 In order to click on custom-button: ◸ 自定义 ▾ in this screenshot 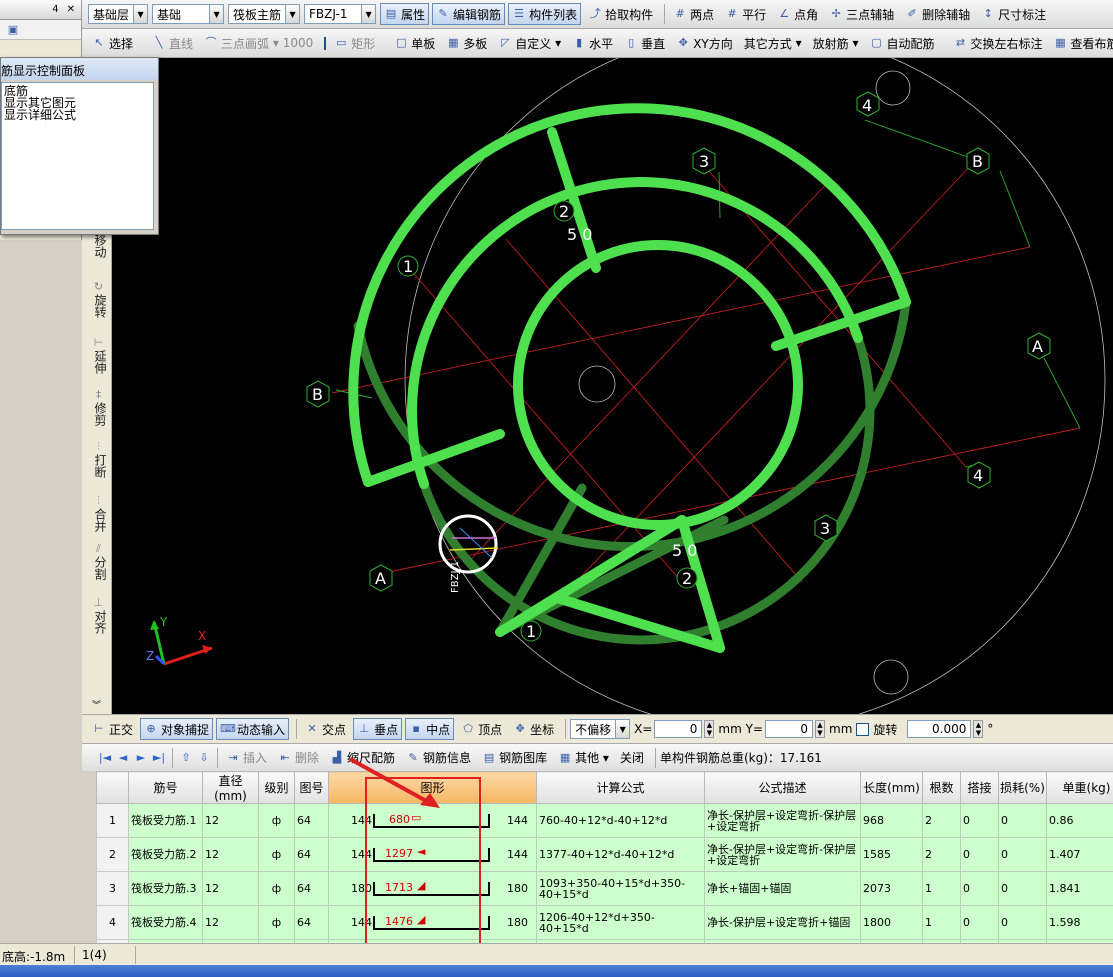, I will do `click(529, 43)`.